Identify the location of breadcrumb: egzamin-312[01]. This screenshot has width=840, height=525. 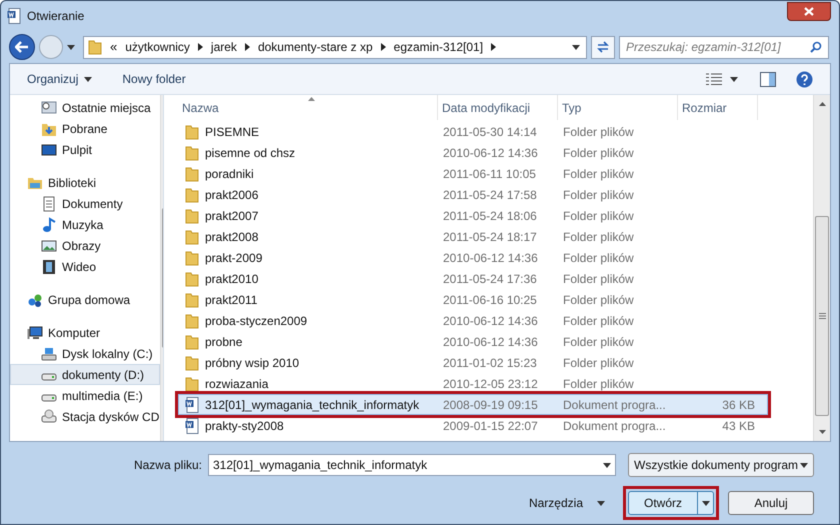
(439, 47).